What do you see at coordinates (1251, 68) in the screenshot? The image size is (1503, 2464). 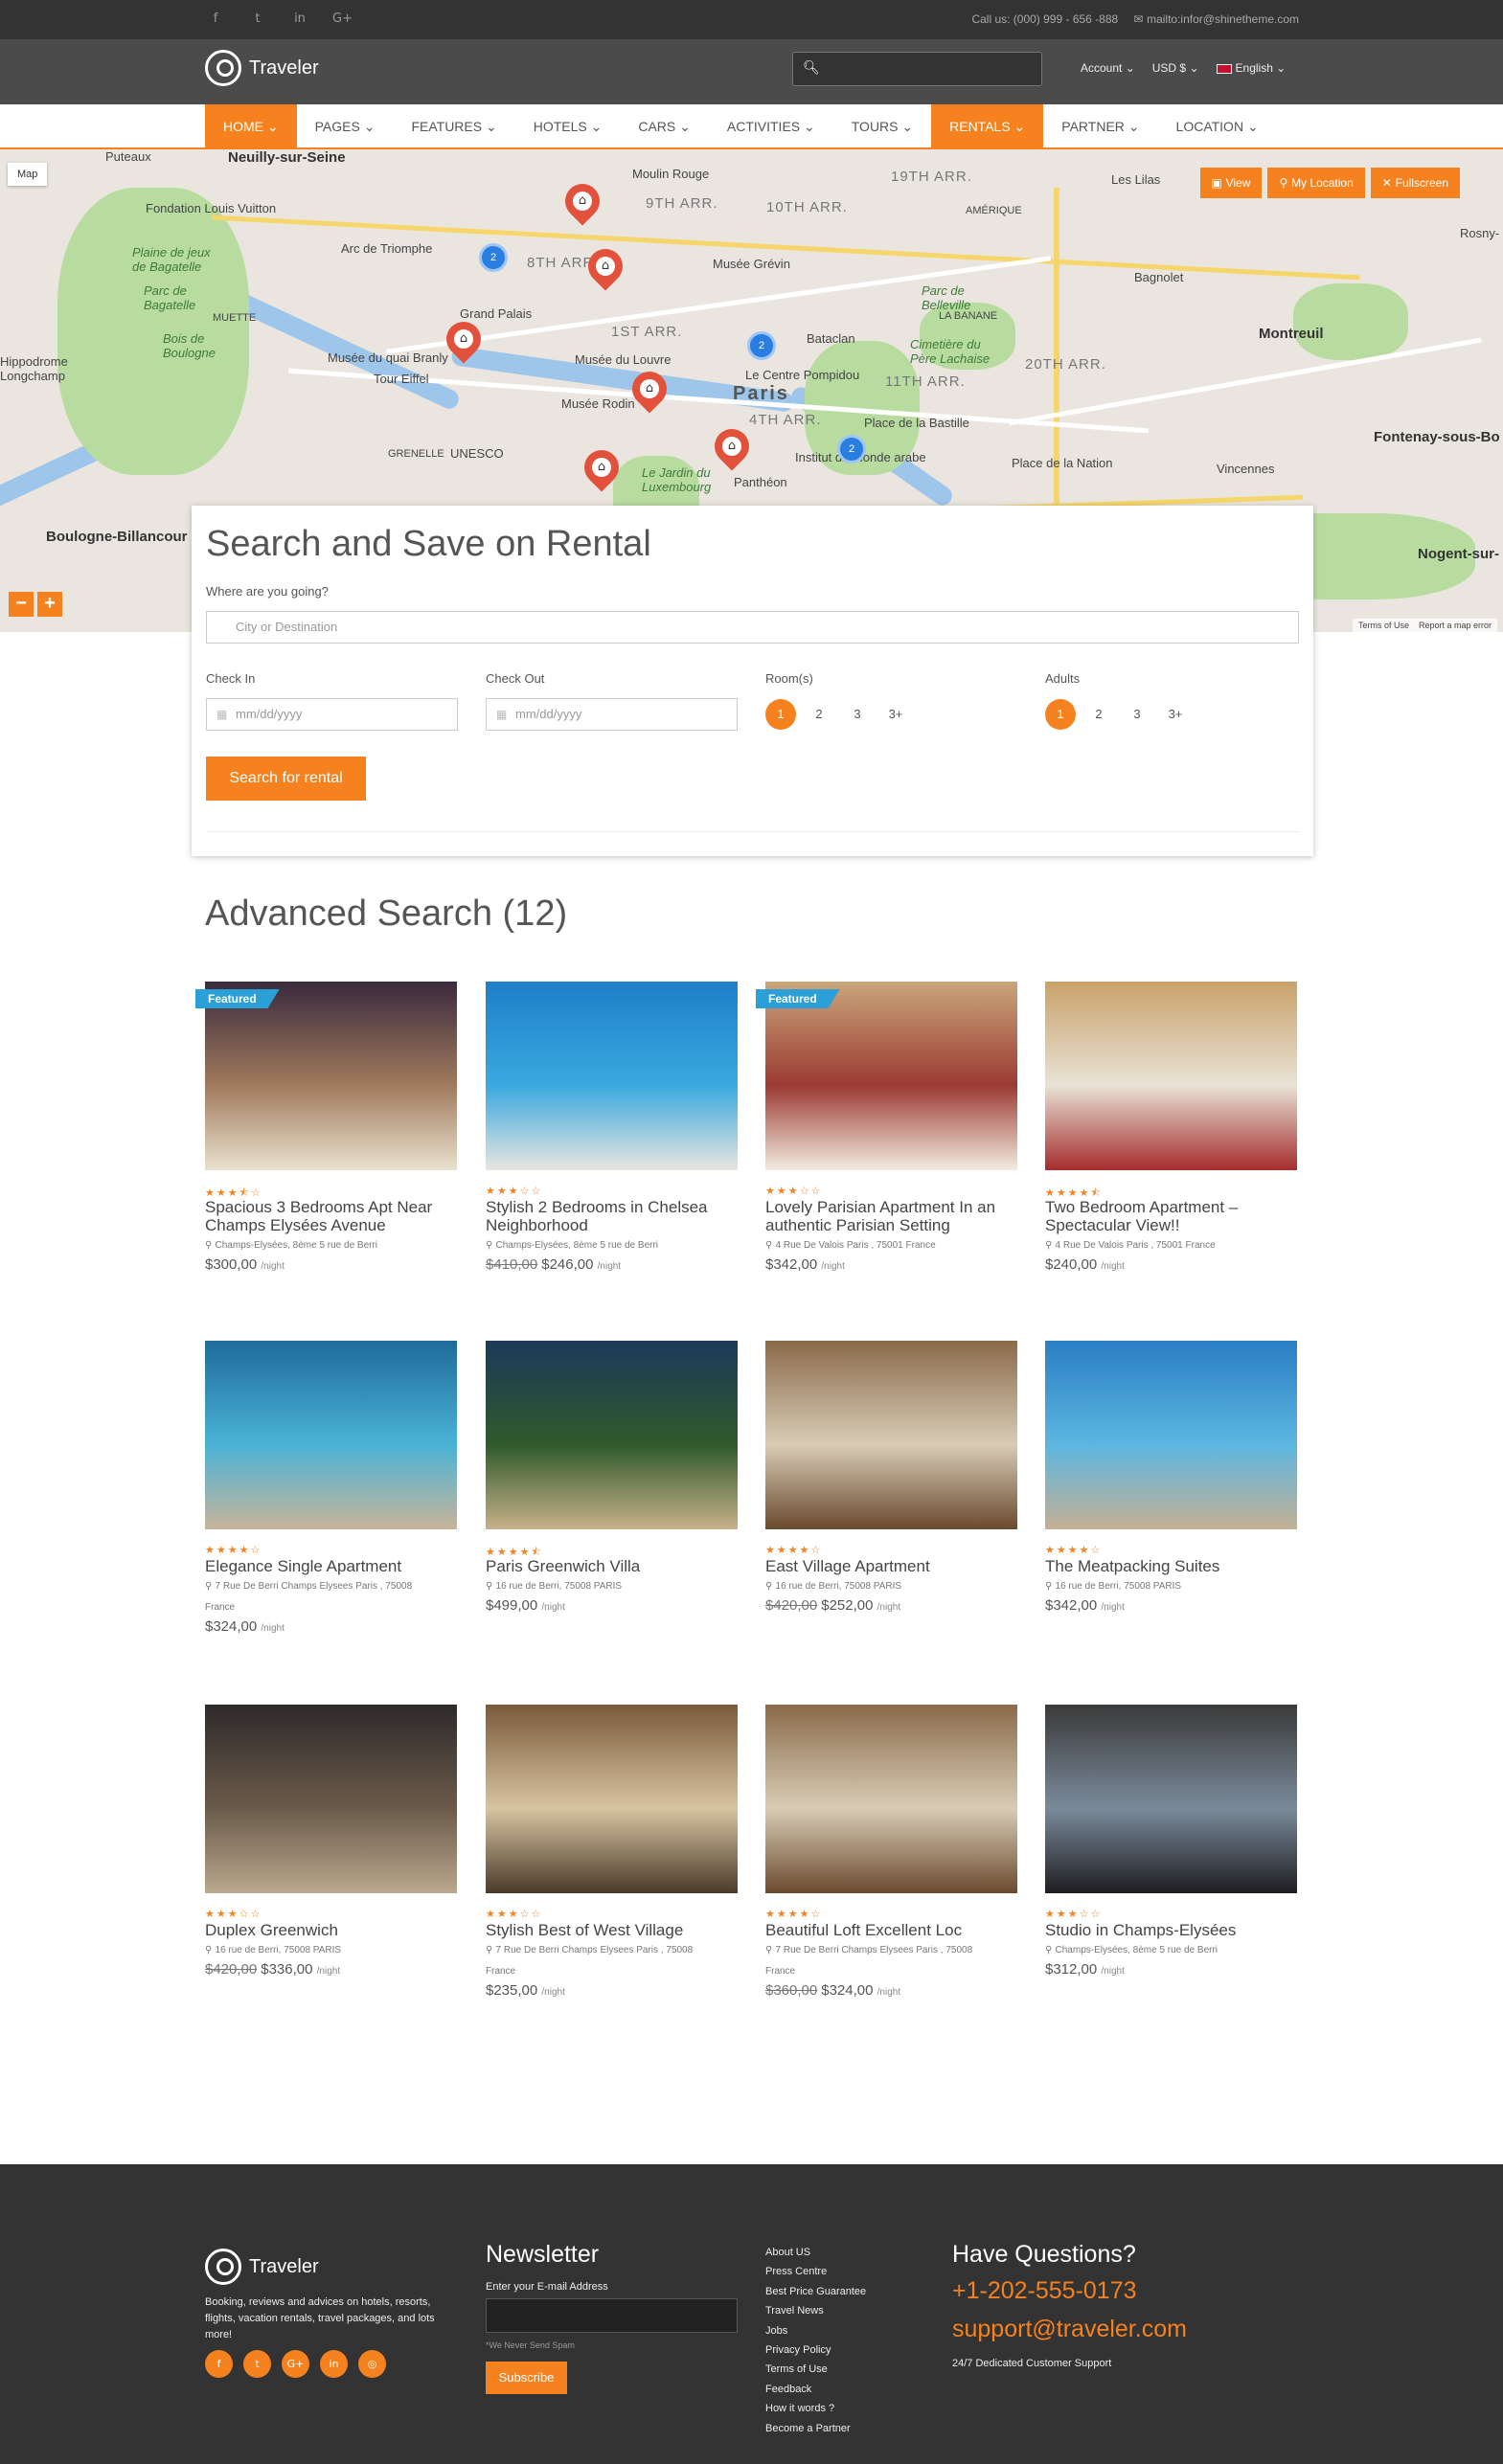 I see `language-dropdown: English ⌄` at bounding box center [1251, 68].